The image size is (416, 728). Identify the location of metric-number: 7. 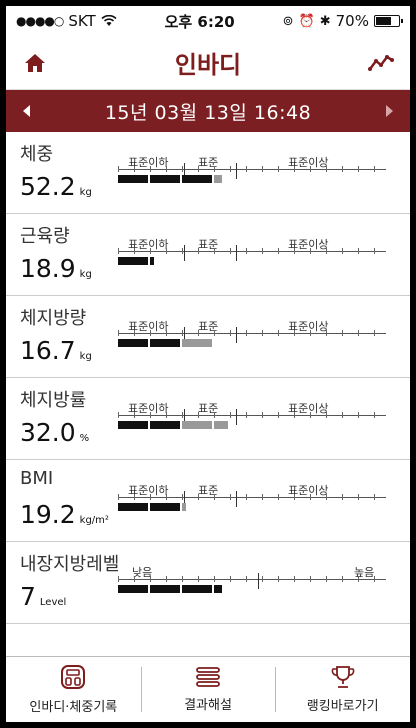
(28, 596).